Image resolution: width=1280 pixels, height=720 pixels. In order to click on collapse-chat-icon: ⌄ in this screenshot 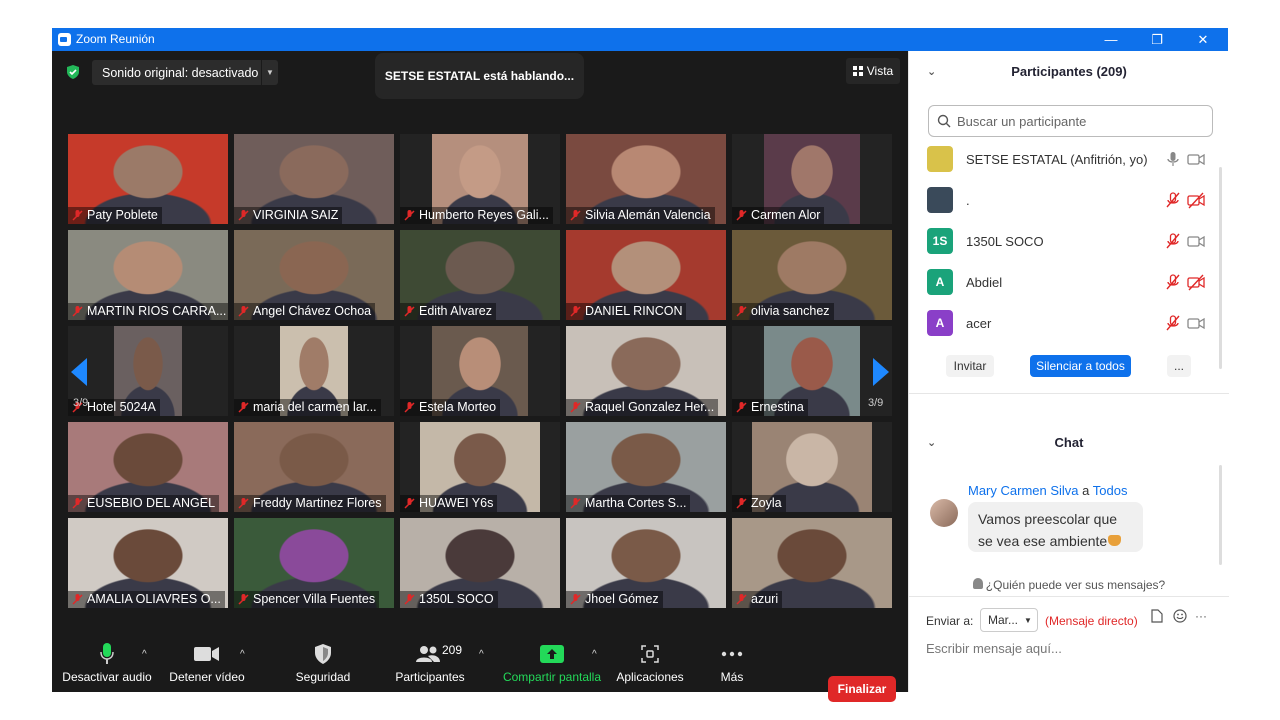, I will do `click(931, 442)`.